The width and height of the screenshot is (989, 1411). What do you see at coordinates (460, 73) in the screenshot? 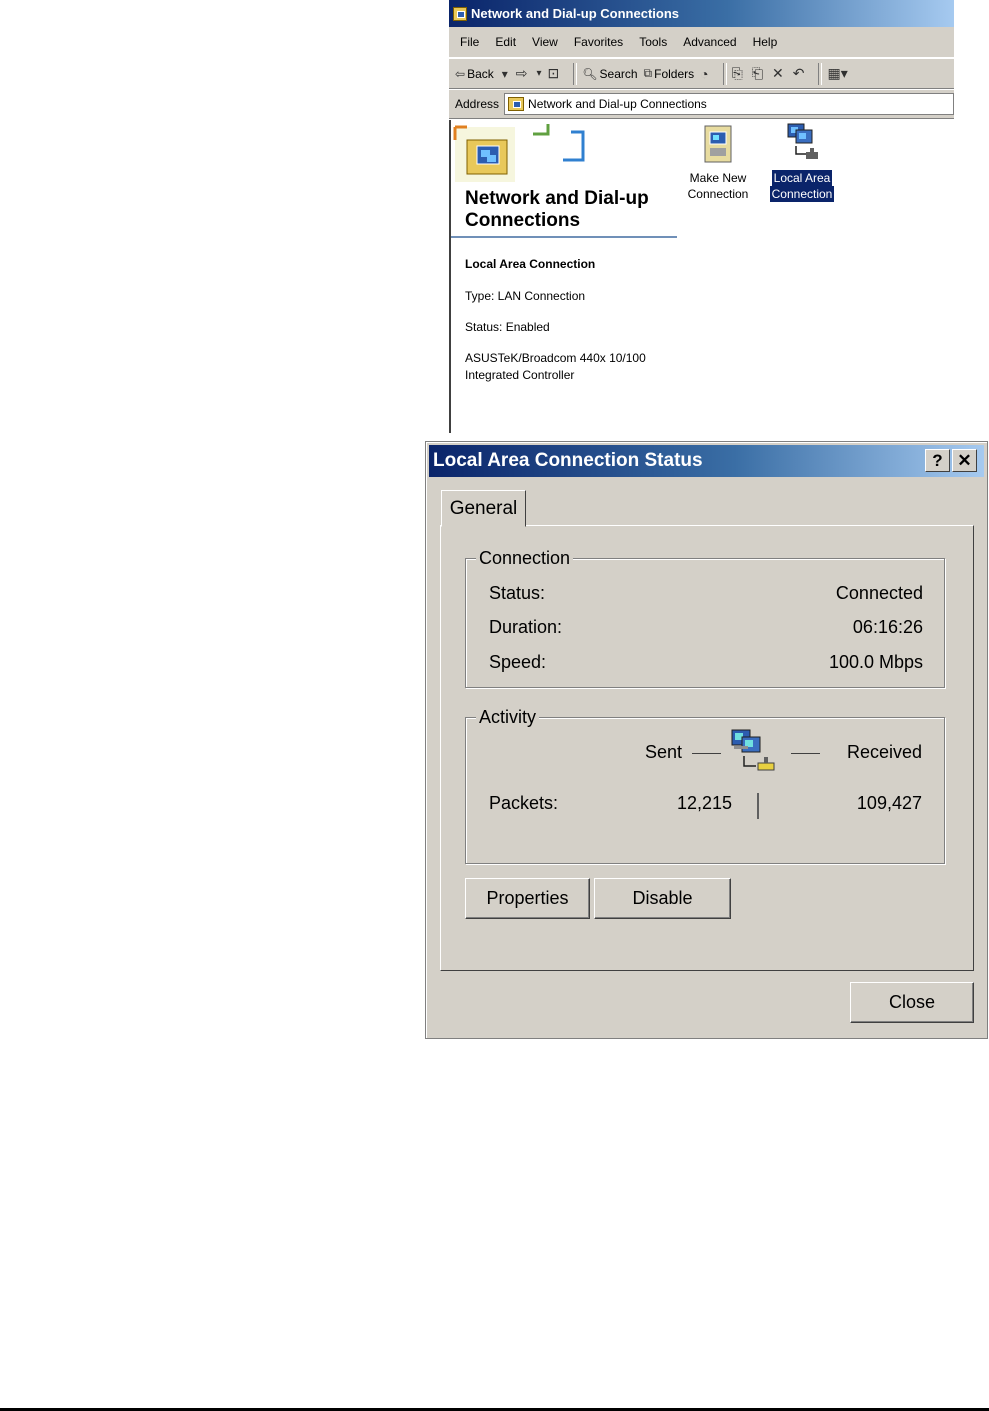
I see `back-arrow-icon: ⇦` at bounding box center [460, 73].